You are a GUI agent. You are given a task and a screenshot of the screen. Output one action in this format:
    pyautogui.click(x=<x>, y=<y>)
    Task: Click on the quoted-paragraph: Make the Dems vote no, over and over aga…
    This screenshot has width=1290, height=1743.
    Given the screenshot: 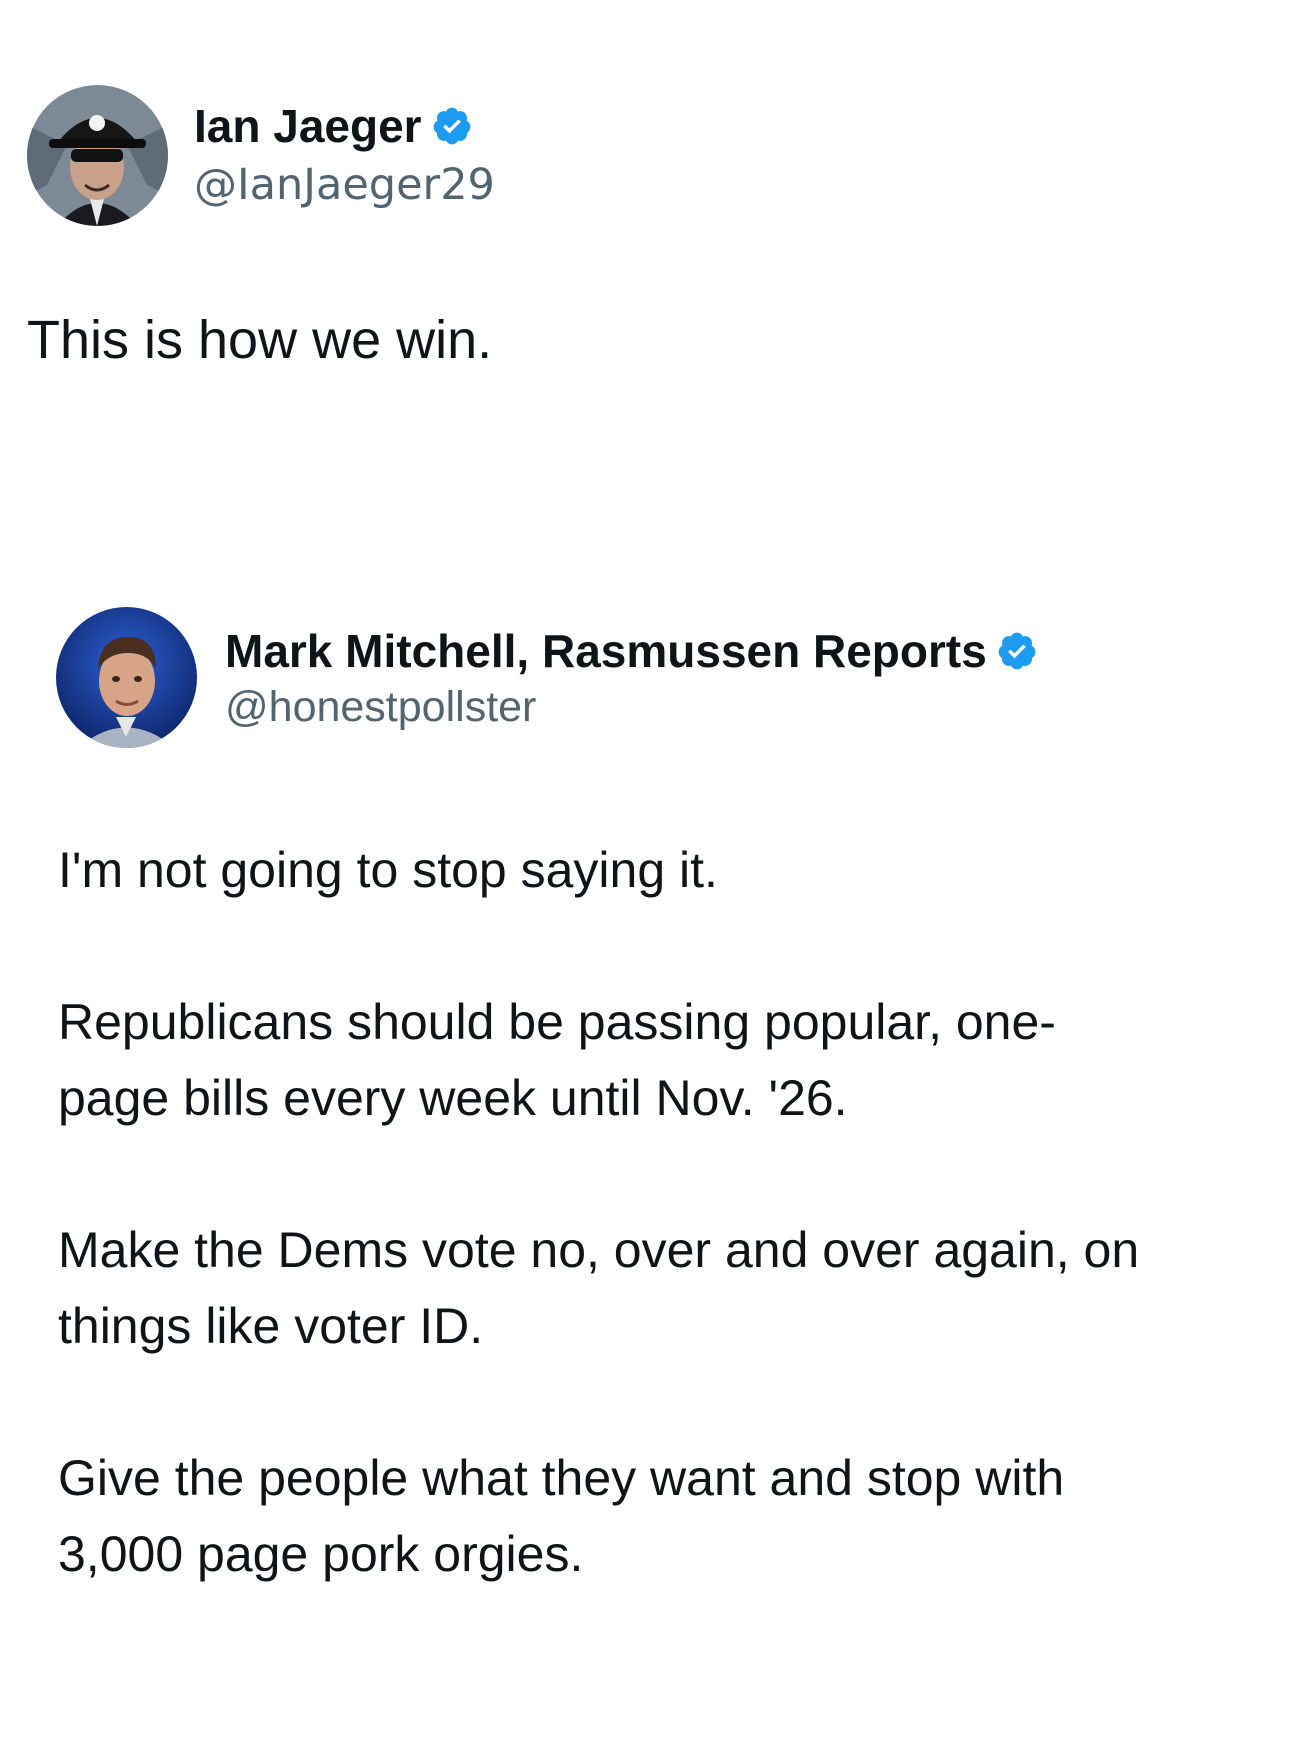 What is the action you would take?
    pyautogui.click(x=599, y=1288)
    